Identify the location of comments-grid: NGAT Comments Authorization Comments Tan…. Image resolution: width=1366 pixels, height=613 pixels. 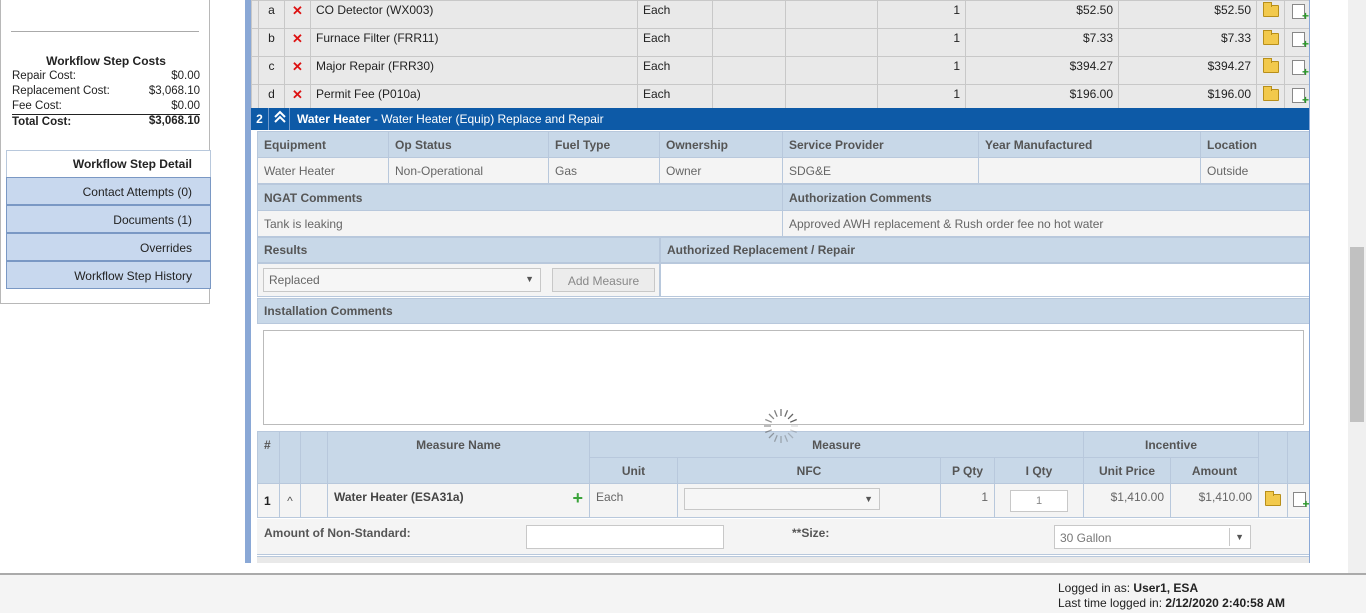
(783, 210).